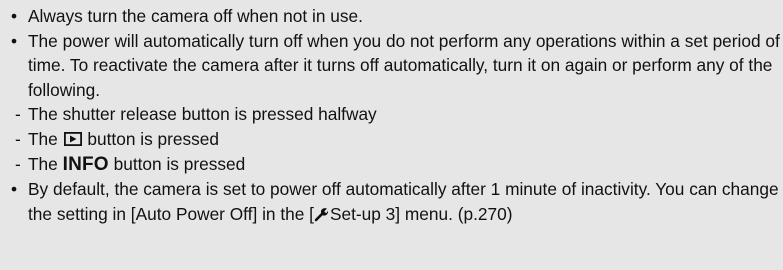 Image resolution: width=783 pixels, height=270 pixels. I want to click on sub-item-playback: - The button is pressed, so click(395, 139).